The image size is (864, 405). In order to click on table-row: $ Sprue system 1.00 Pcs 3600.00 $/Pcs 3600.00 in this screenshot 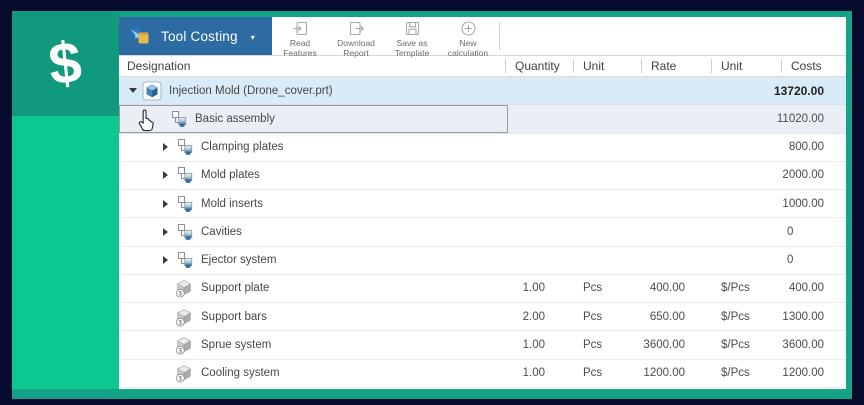, I will do `click(482, 345)`.